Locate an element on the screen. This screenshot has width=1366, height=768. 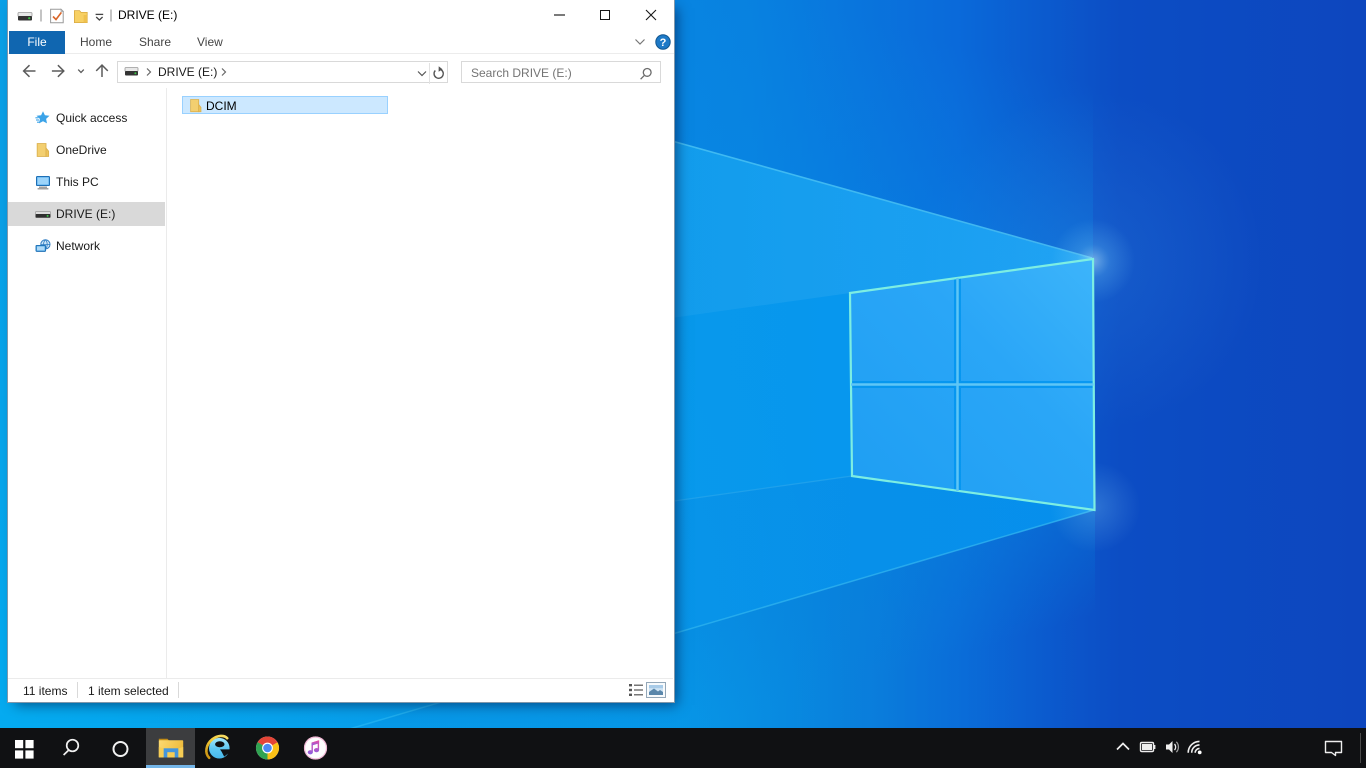
svg-text: DRIVE (E:) is located at coordinates (187, 72).